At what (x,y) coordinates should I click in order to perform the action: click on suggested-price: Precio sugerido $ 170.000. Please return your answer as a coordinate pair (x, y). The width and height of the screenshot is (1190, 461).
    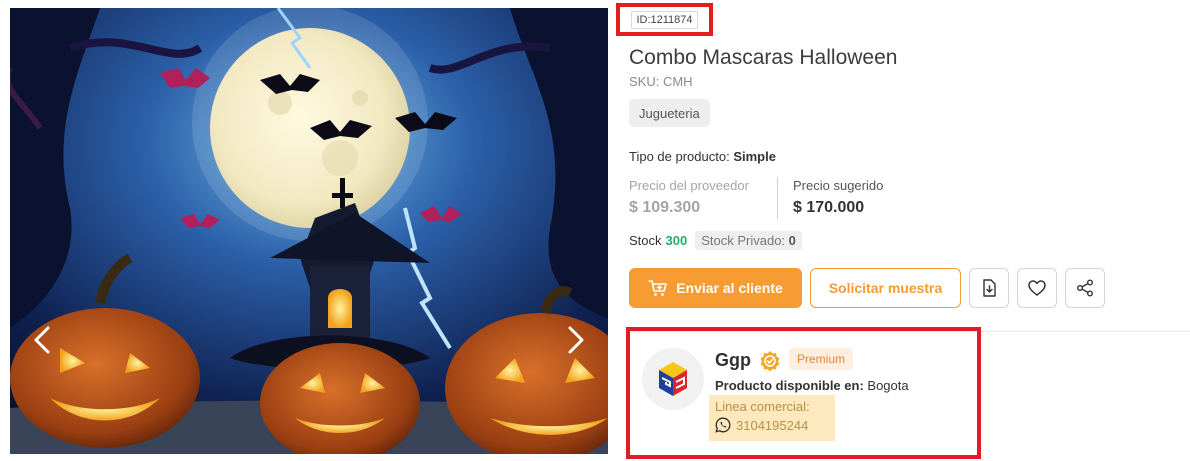
    Looking at the image, I should click on (838, 197).